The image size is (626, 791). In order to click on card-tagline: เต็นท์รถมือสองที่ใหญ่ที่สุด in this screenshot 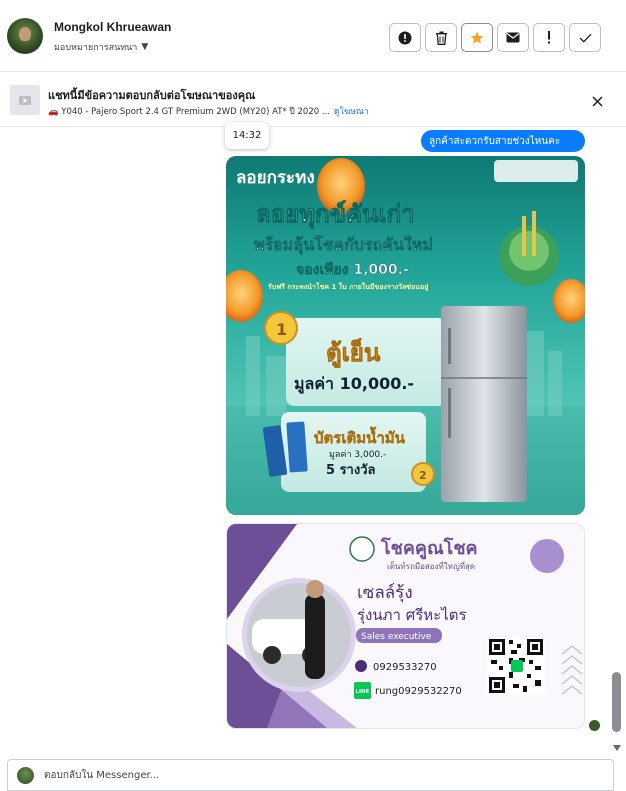, I will do `click(431, 565)`.